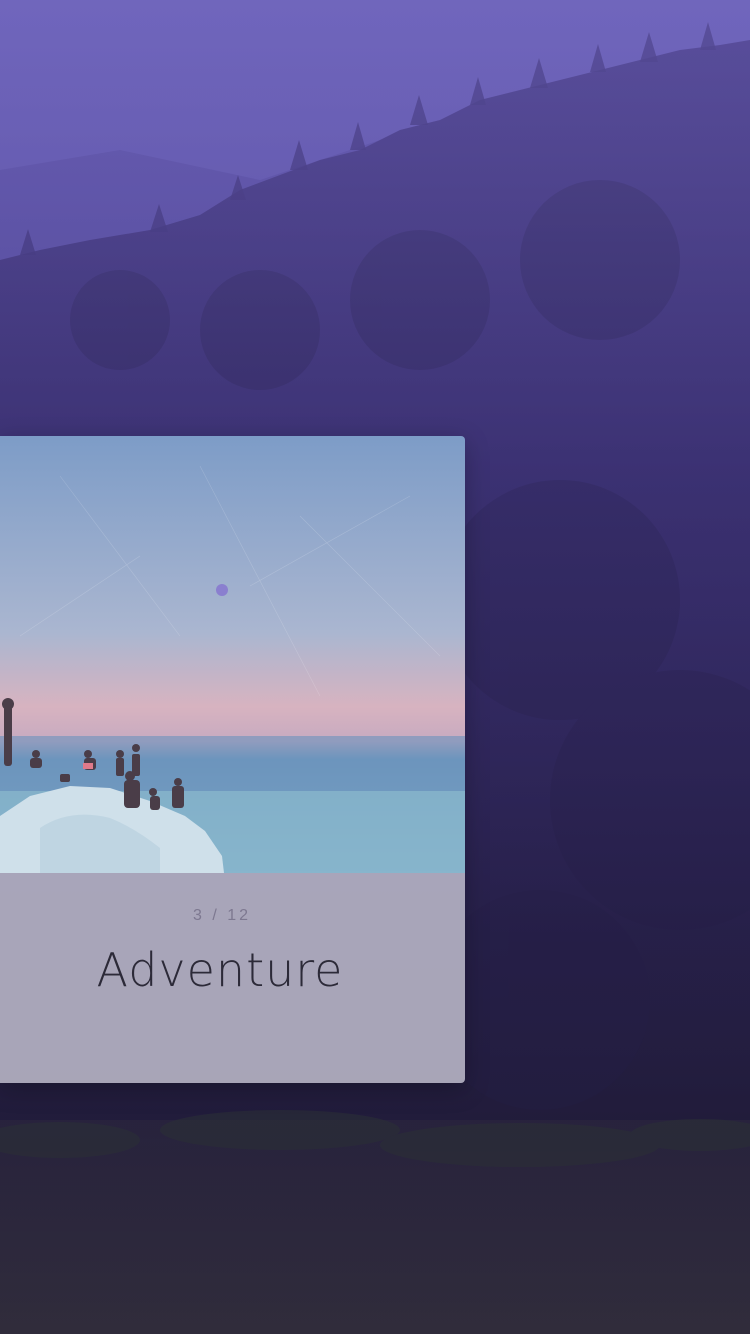  What do you see at coordinates (222, 915) in the screenshot?
I see `slide-counter: 3 / 12` at bounding box center [222, 915].